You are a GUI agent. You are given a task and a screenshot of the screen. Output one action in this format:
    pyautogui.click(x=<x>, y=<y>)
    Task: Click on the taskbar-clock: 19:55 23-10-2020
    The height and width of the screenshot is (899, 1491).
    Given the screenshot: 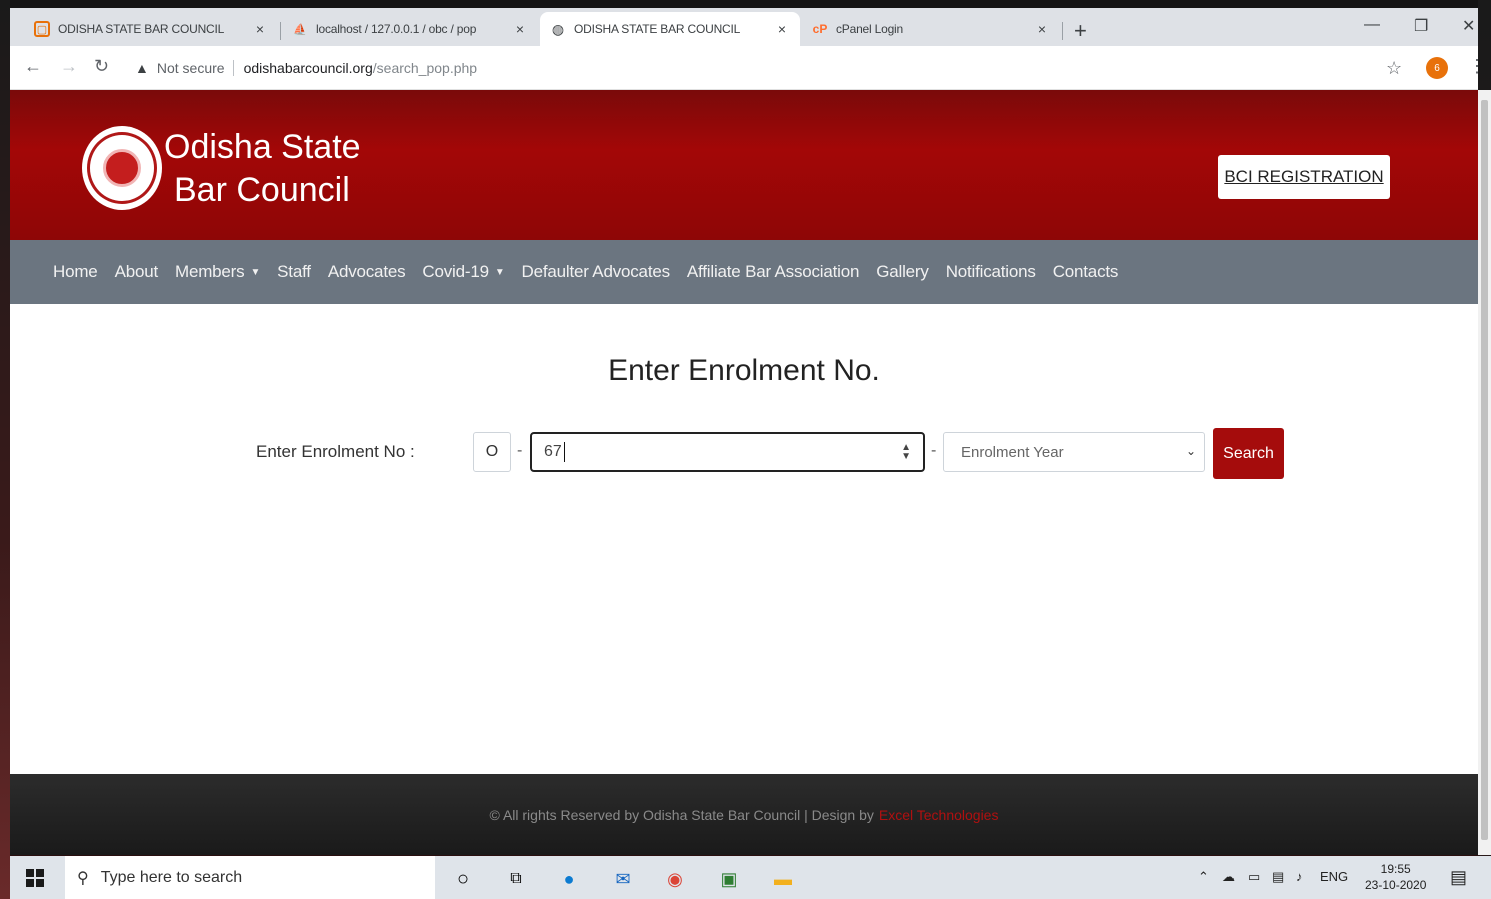 What is the action you would take?
    pyautogui.click(x=1395, y=877)
    